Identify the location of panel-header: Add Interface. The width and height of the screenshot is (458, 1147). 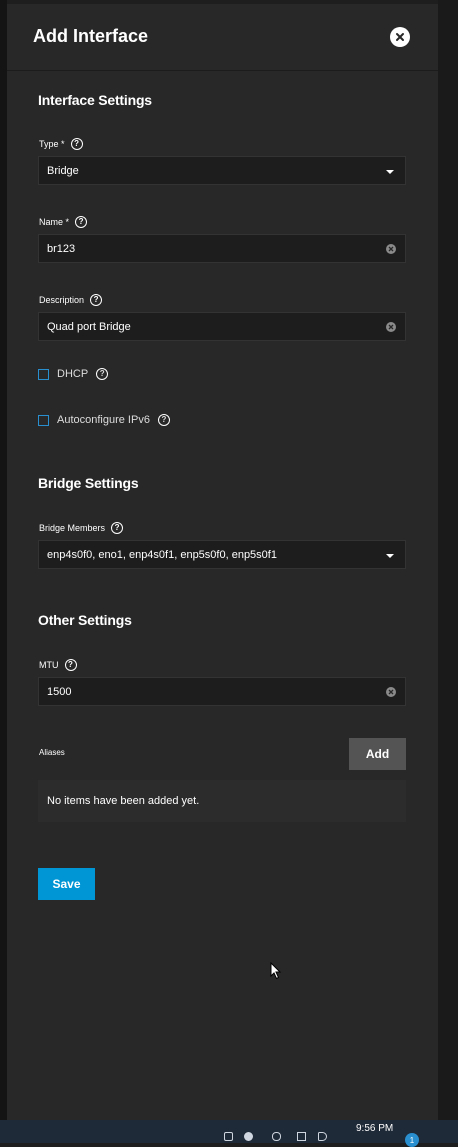
(222, 37).